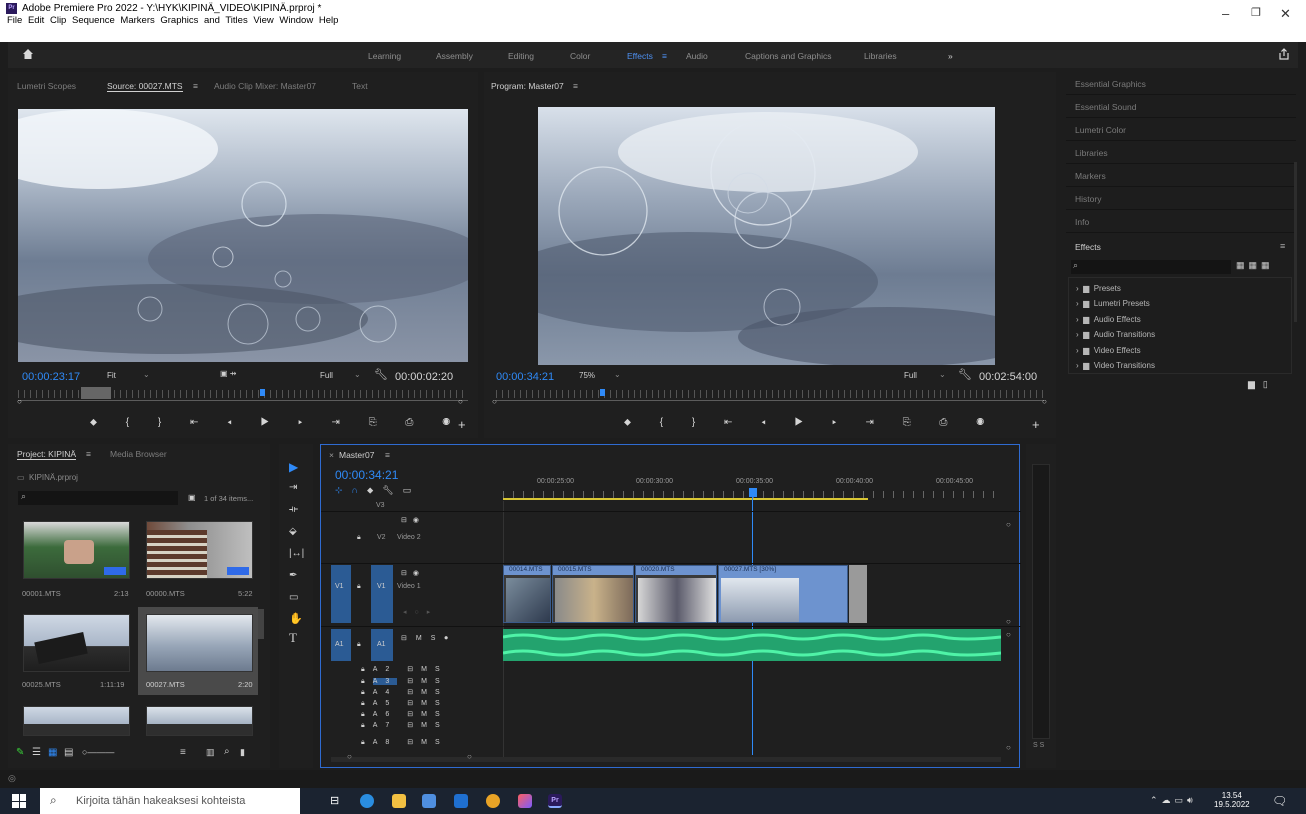 Image resolution: width=1306 pixels, height=814 pixels. I want to click on workspace-audio: Audio, so click(697, 56).